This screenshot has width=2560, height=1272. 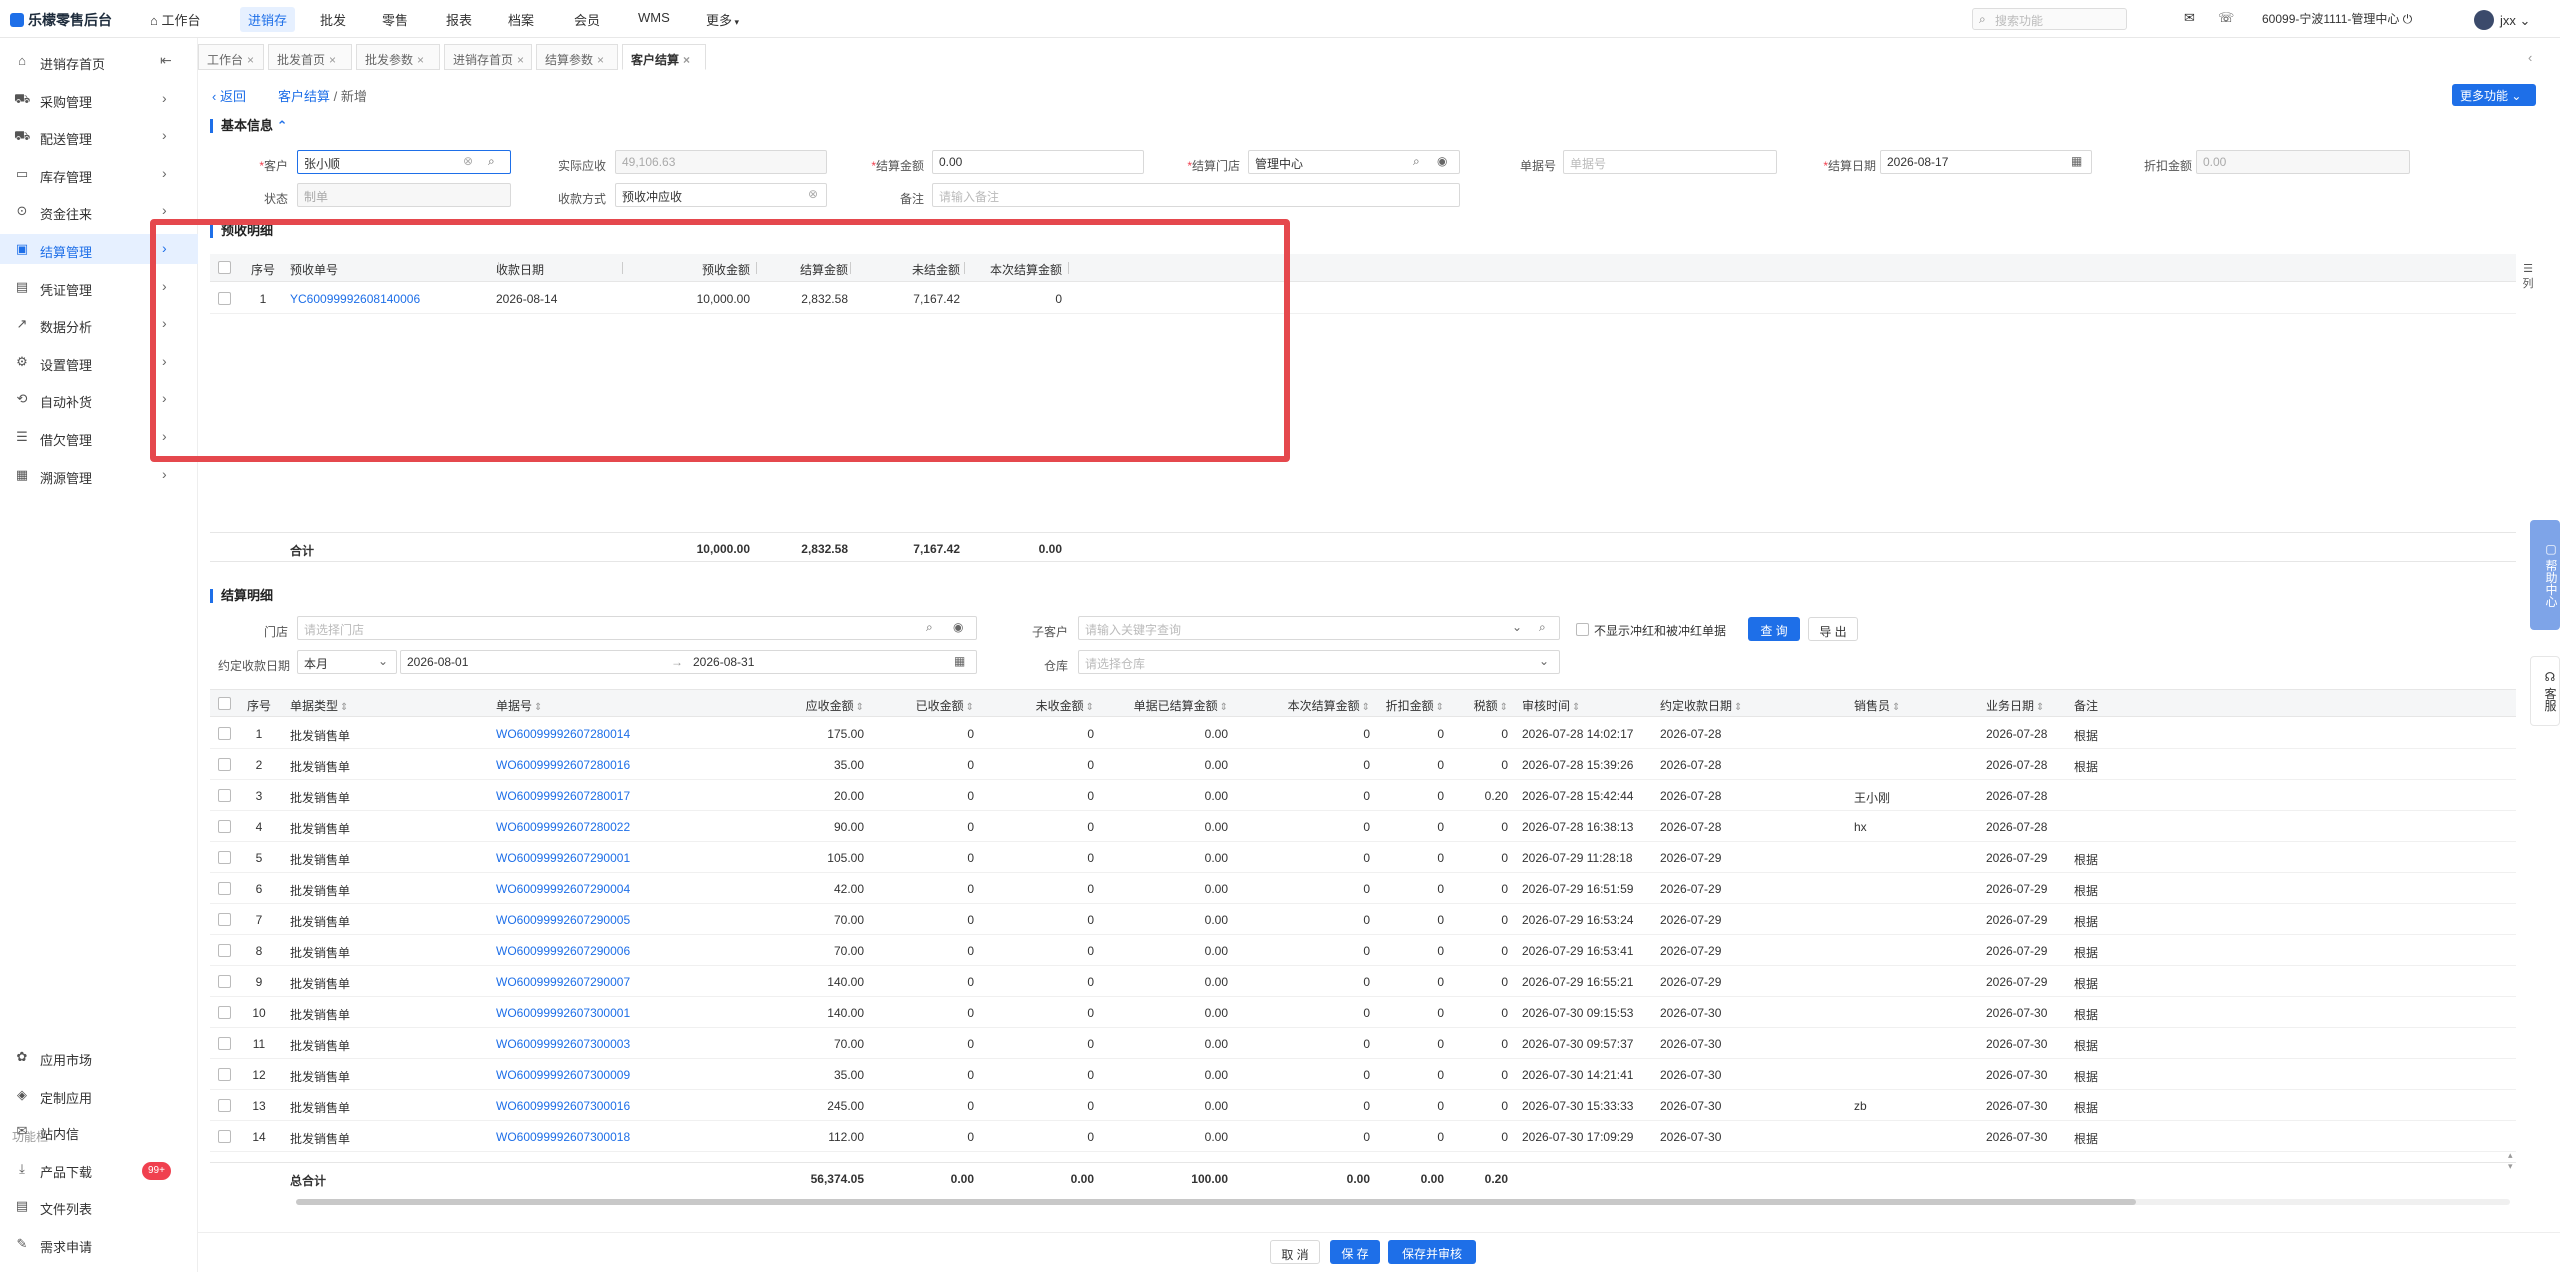 What do you see at coordinates (99, 136) in the screenshot?
I see `sidebar-item-2: ⛟ 配送管理 ›` at bounding box center [99, 136].